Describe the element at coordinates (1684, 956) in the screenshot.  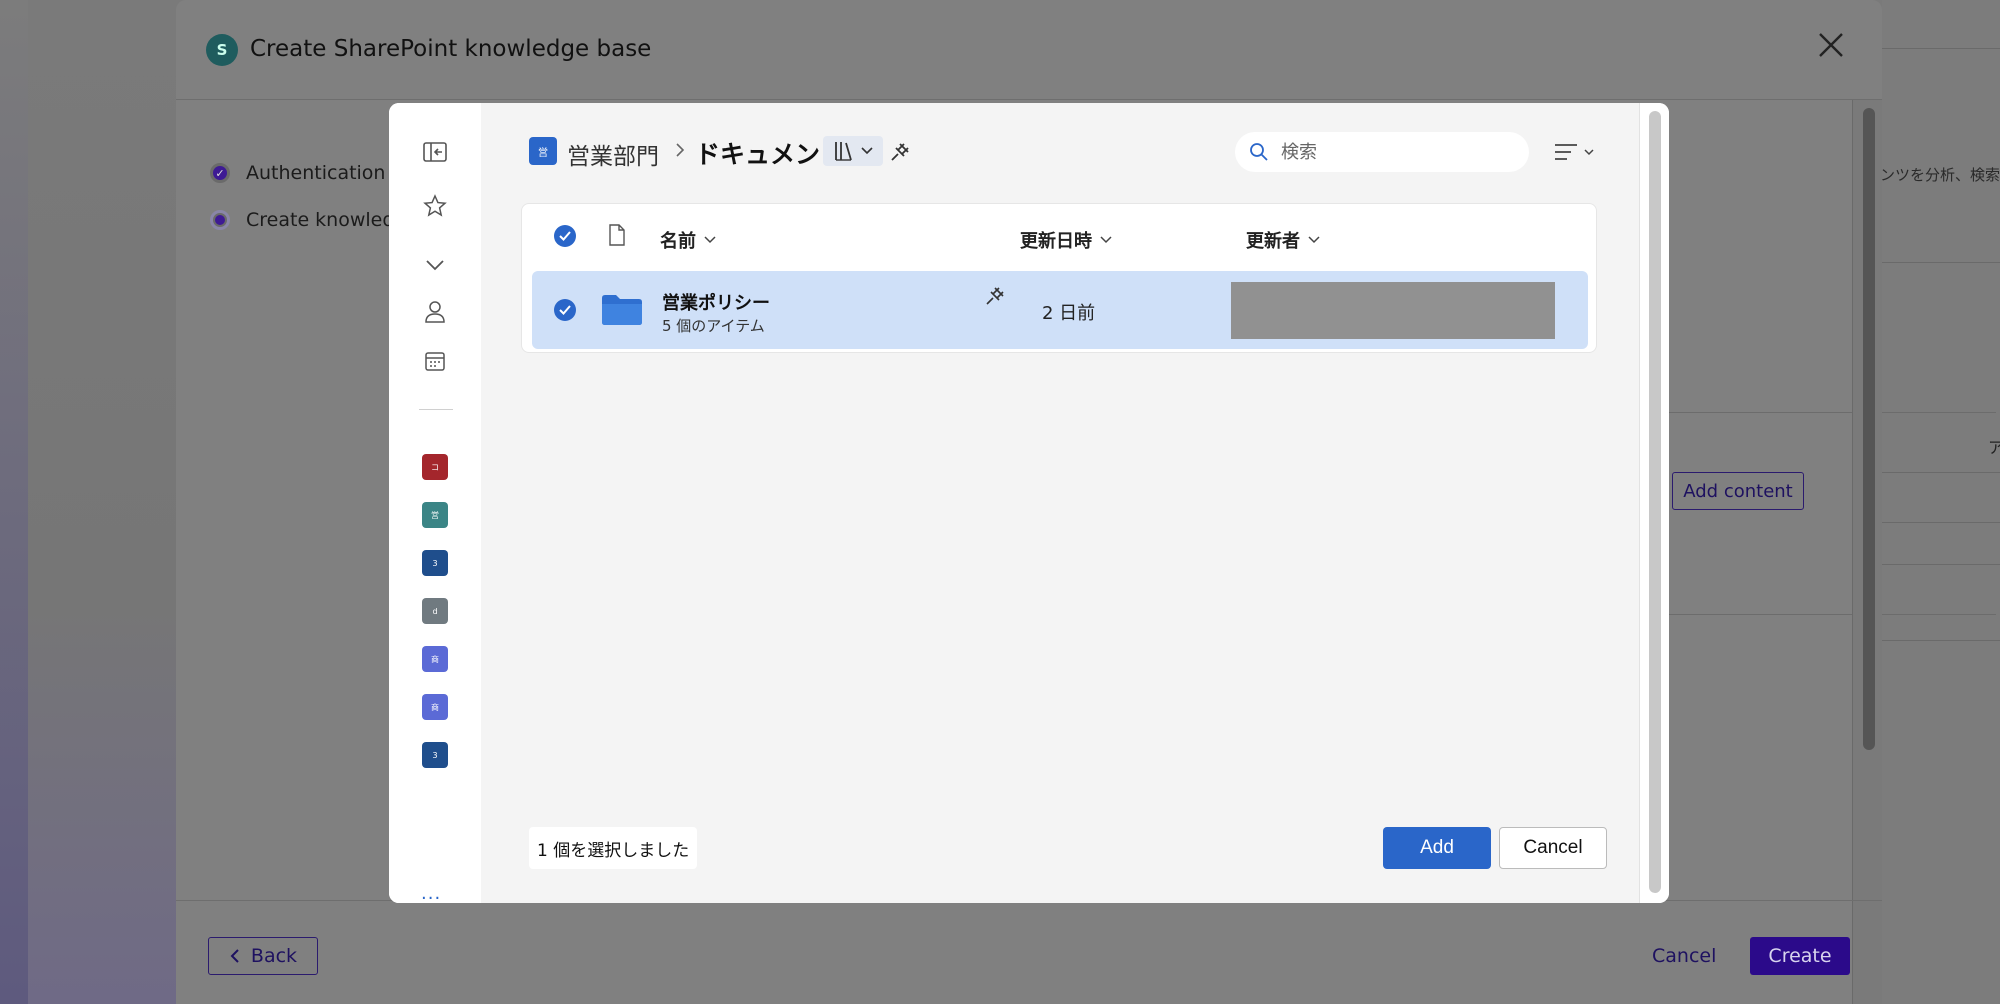
I see `modal-cancel-button: Cancel` at that location.